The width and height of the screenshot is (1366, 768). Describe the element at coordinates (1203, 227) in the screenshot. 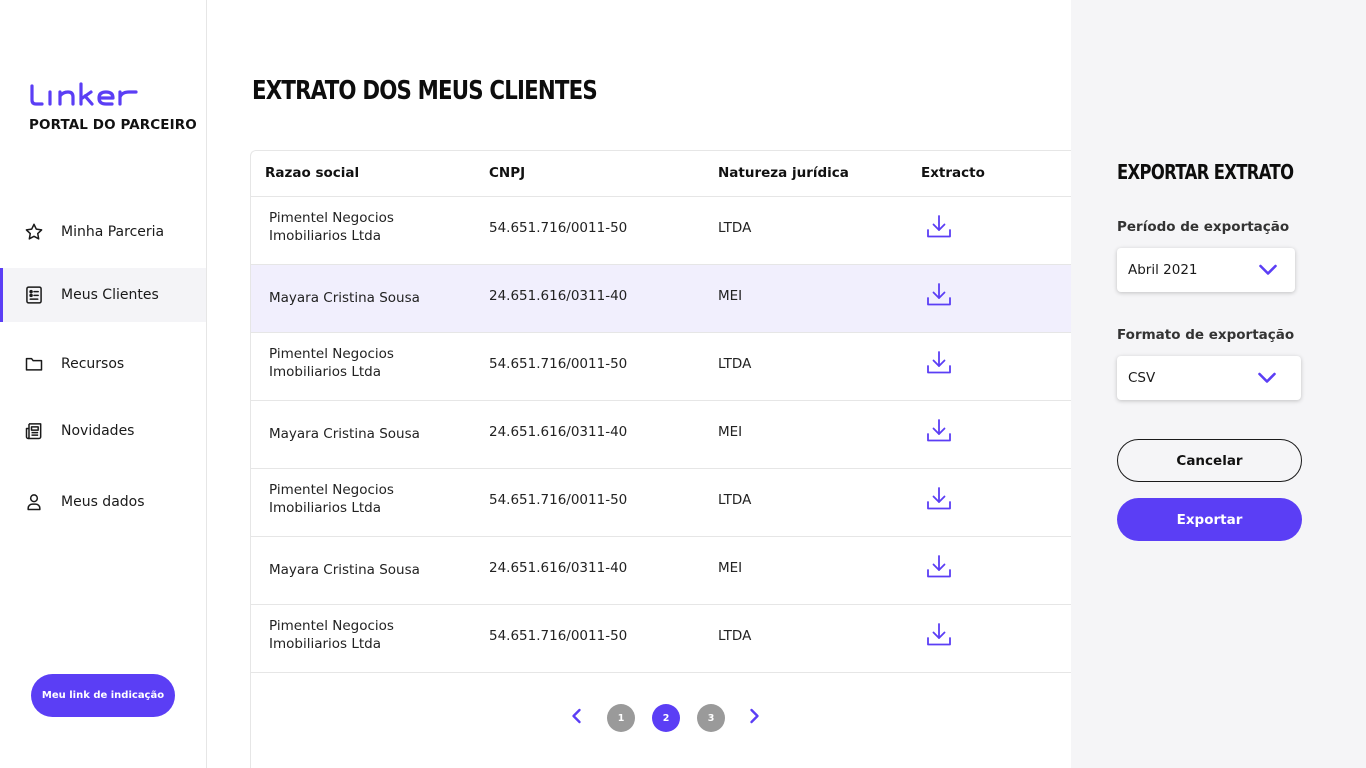

I see `period-label: Período de exportação` at that location.